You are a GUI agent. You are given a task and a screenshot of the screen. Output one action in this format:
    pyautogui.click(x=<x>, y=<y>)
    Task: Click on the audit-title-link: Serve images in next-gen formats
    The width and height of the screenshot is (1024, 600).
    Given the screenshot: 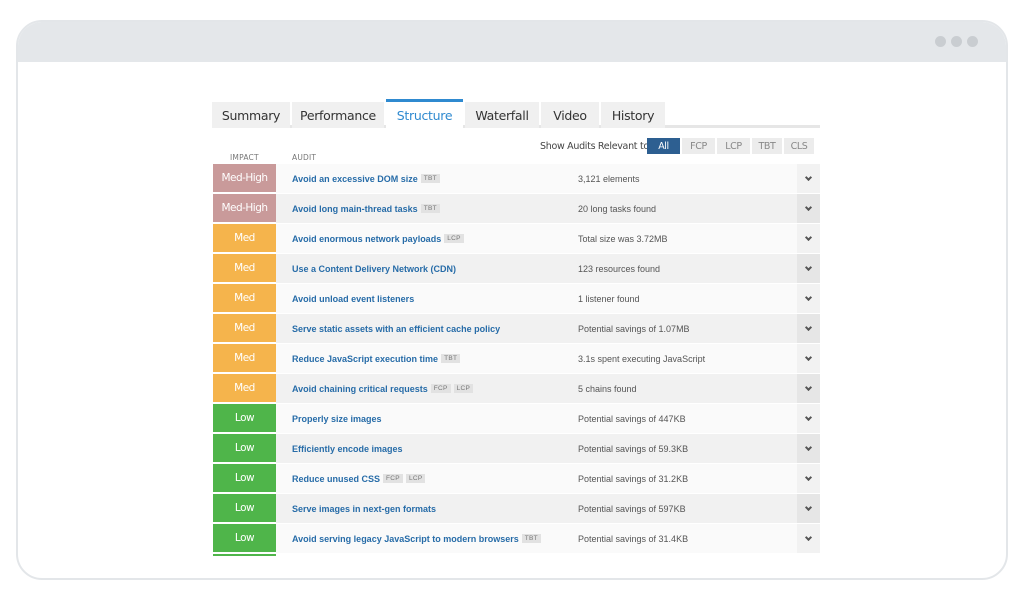 What is the action you would take?
    pyautogui.click(x=364, y=509)
    